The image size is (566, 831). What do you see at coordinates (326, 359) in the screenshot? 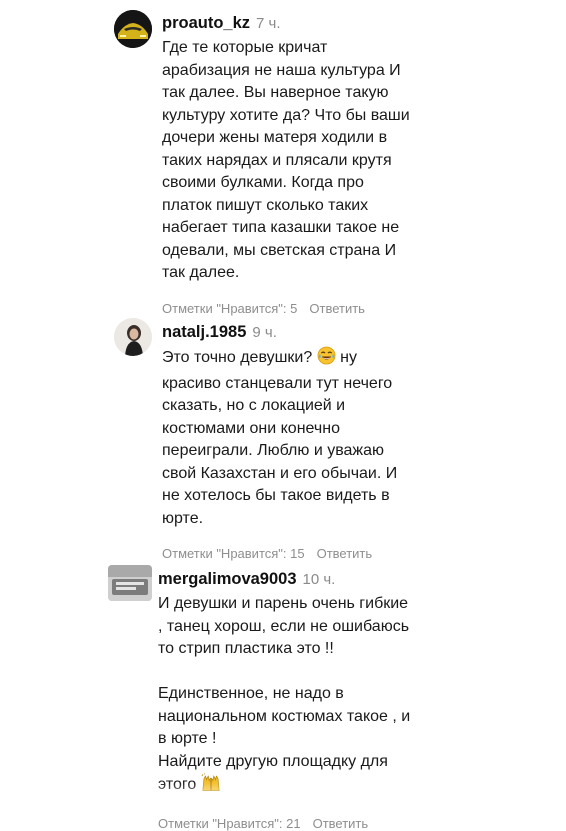
I see `laughing-crying-emoji-icon` at bounding box center [326, 359].